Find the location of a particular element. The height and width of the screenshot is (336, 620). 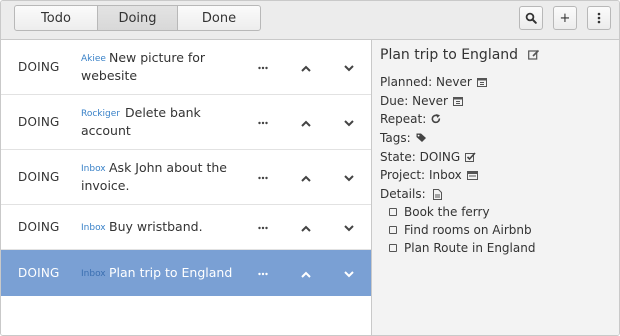

search-icon is located at coordinates (531, 18).